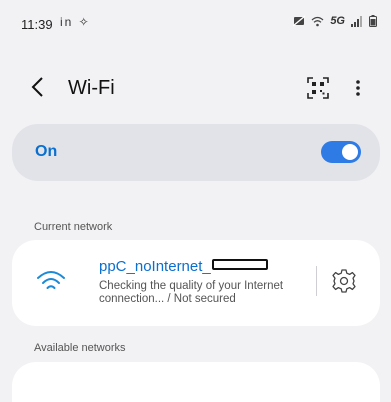  I want to click on network-type-label: 5G, so click(337, 21).